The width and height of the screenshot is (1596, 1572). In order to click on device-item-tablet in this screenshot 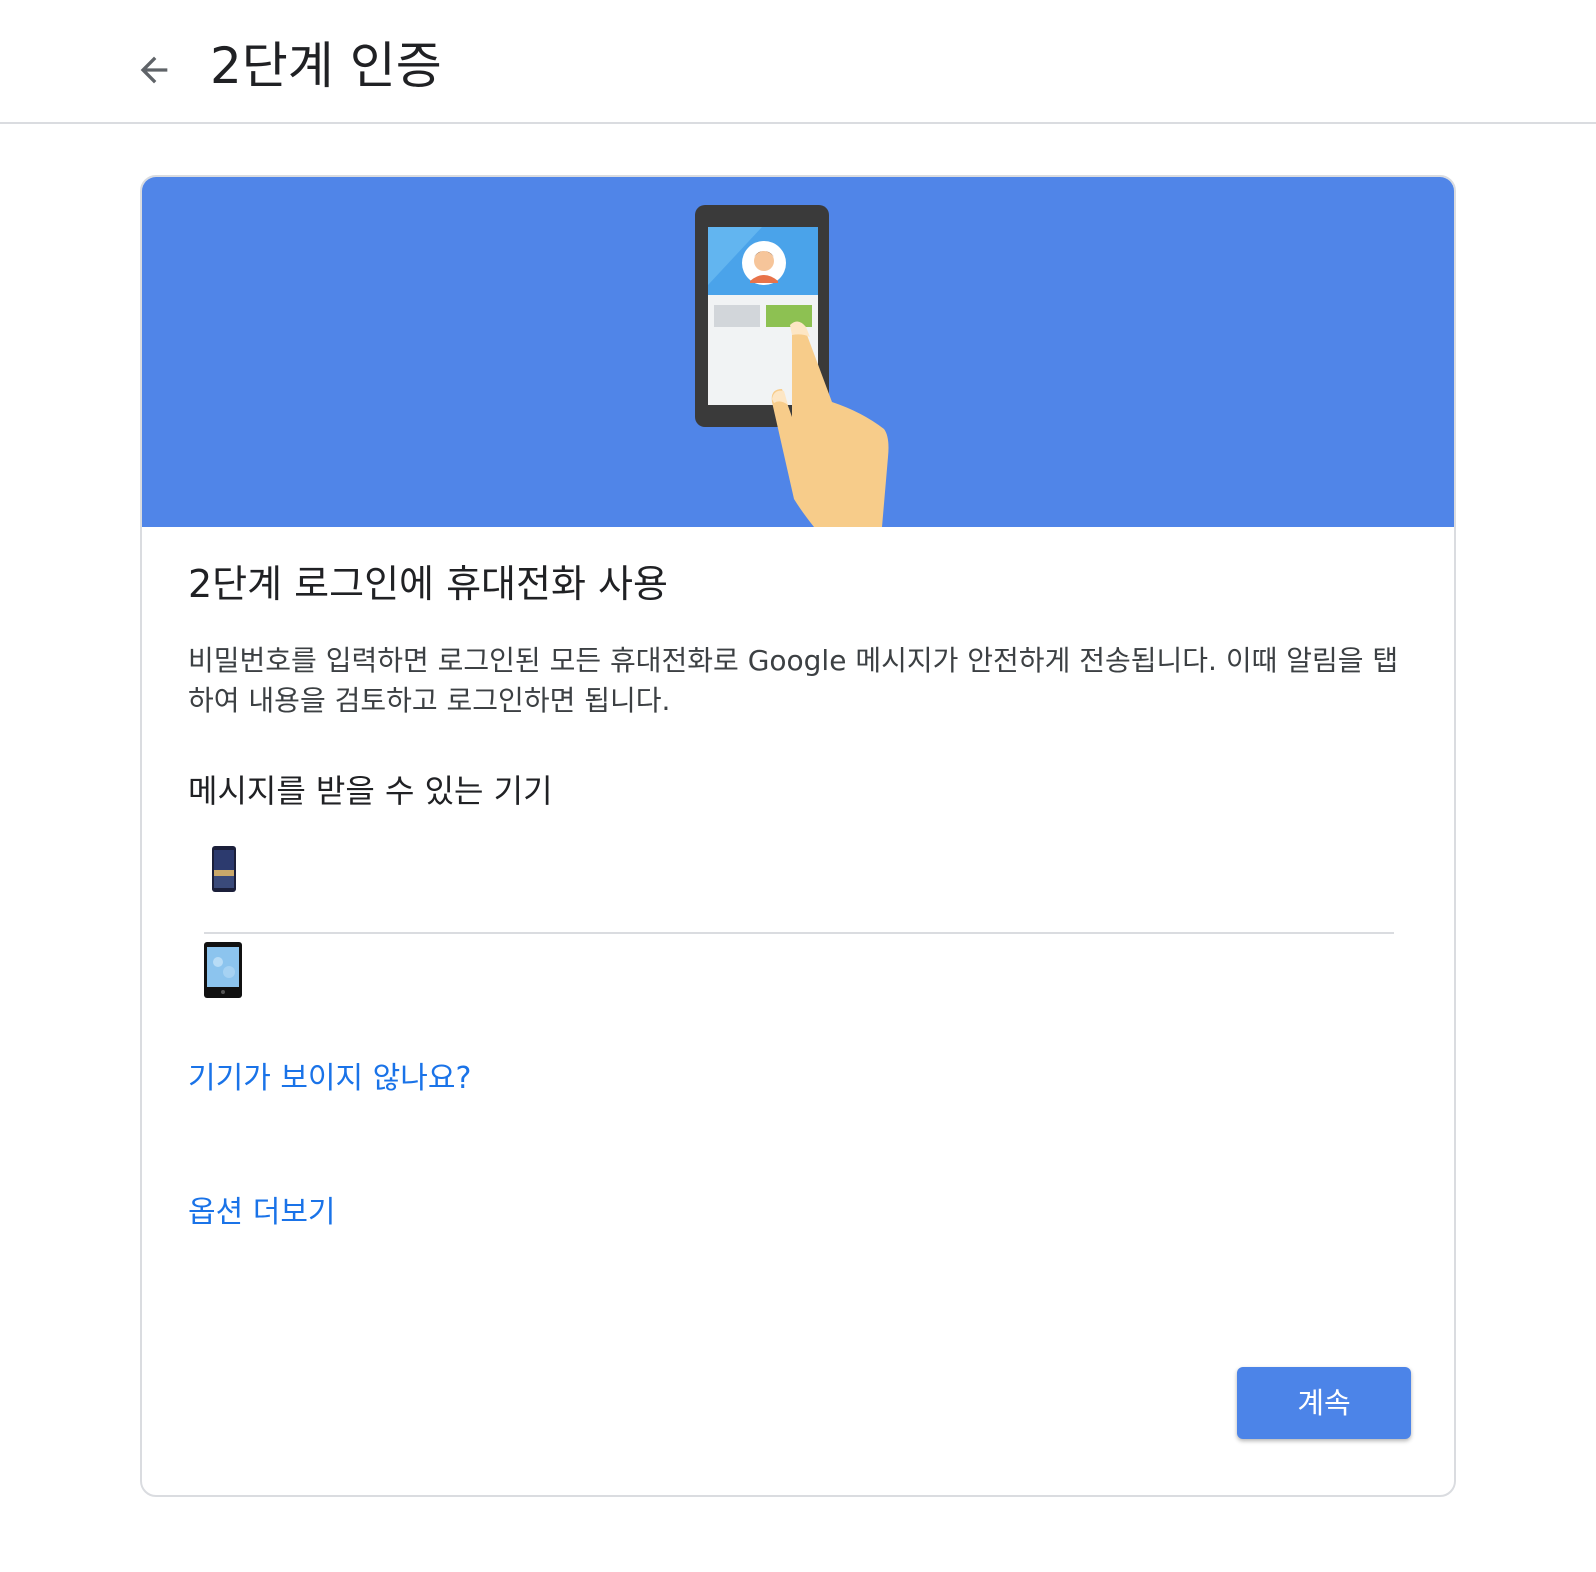, I will do `click(799, 987)`.